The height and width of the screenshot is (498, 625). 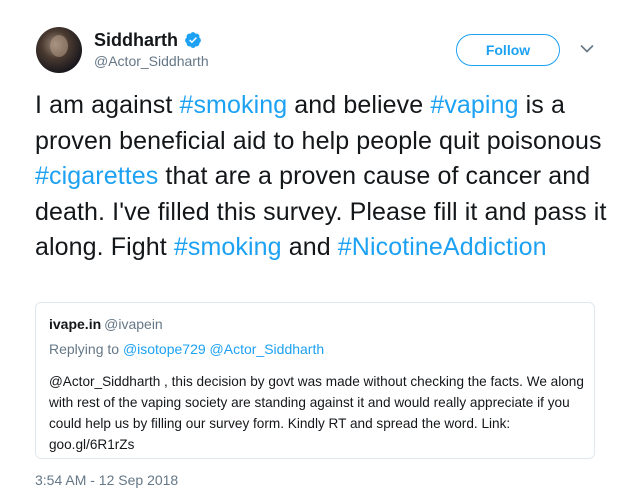 What do you see at coordinates (474, 105) in the screenshot?
I see `hashtag-link: #vaping` at bounding box center [474, 105].